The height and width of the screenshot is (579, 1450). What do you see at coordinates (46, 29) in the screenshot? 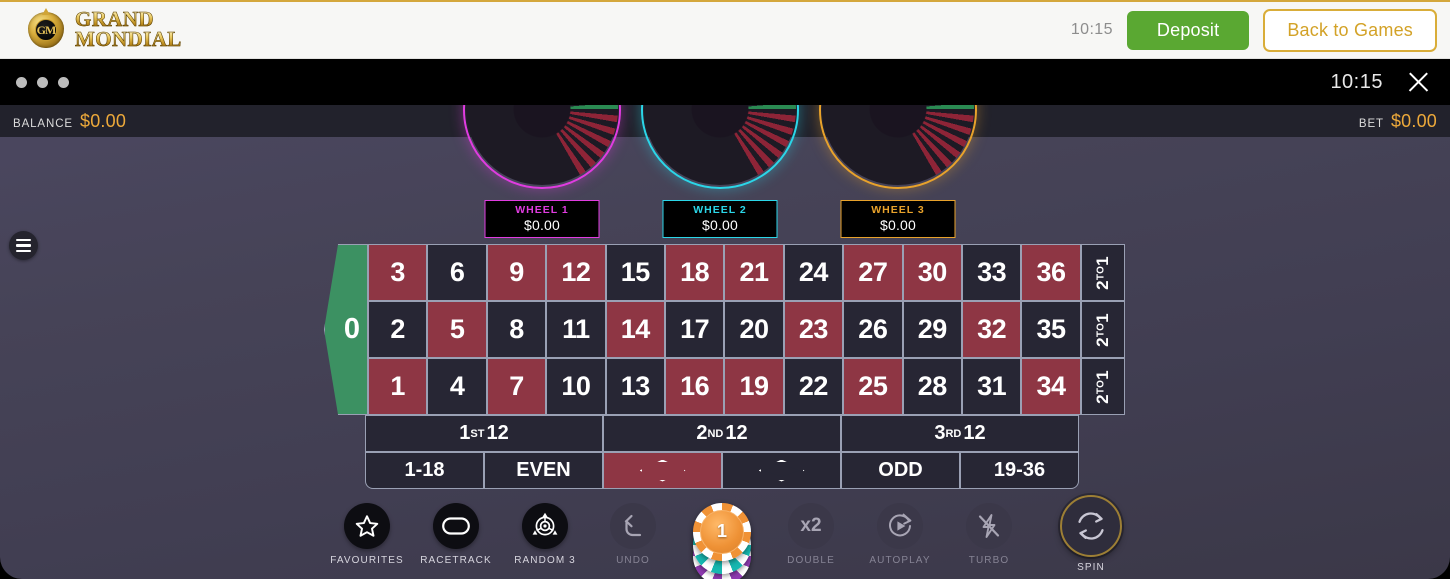
I see `crest-icon: GM` at bounding box center [46, 29].